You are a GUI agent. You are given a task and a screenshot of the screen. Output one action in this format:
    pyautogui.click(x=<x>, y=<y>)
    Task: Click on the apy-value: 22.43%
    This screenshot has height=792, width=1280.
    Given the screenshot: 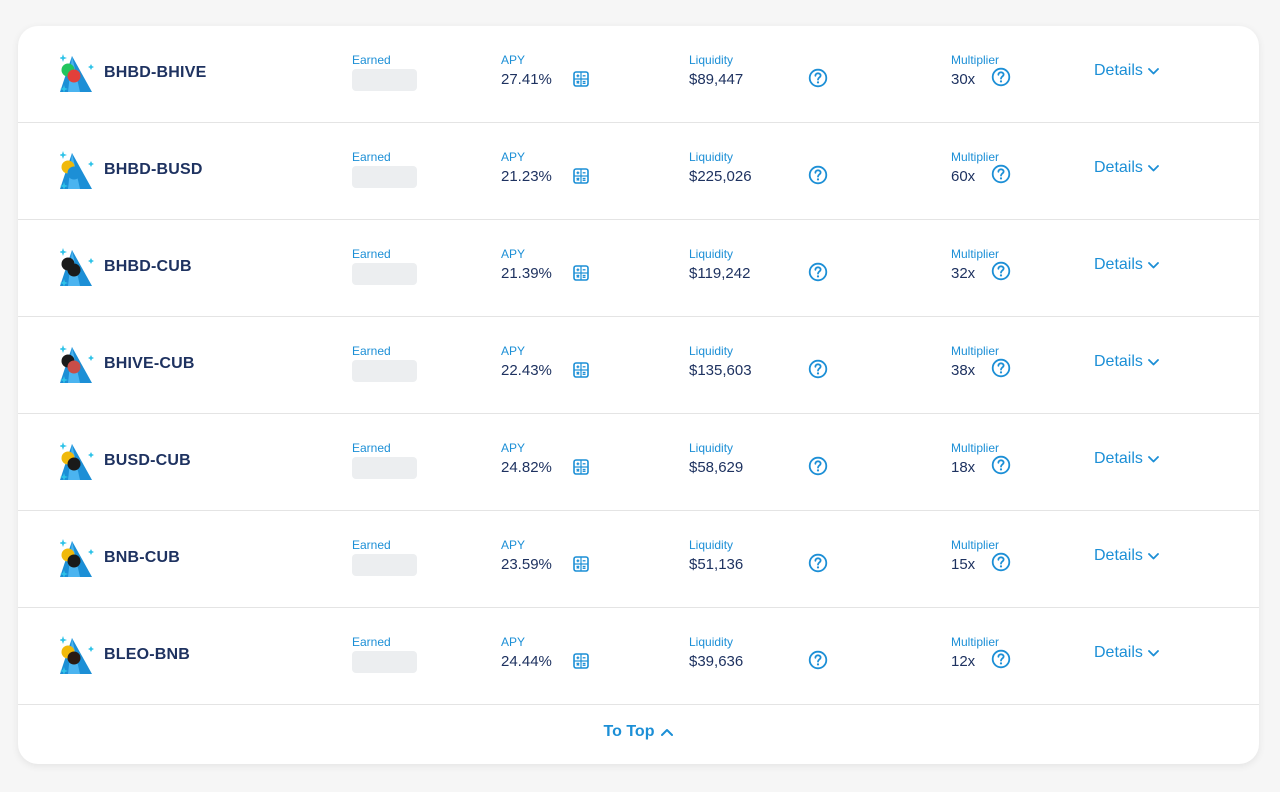 What is the action you would take?
    pyautogui.click(x=526, y=370)
    